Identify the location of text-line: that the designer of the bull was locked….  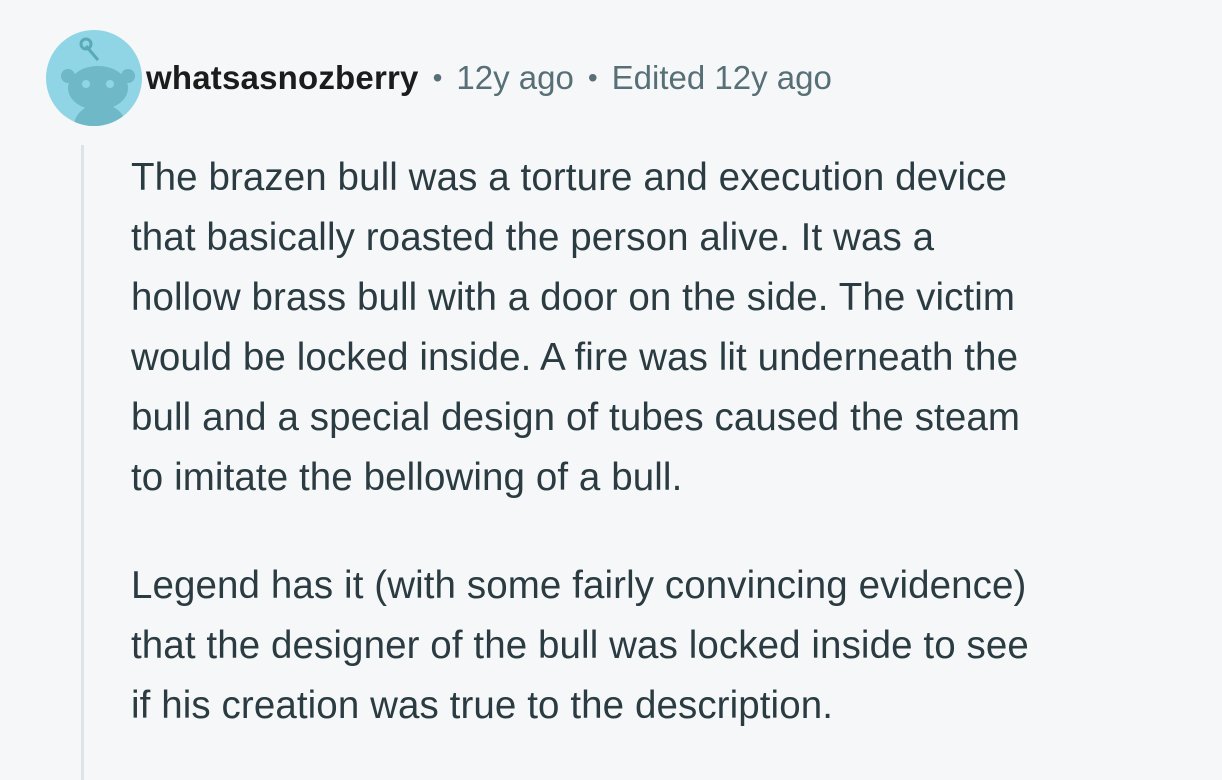
(580, 645).